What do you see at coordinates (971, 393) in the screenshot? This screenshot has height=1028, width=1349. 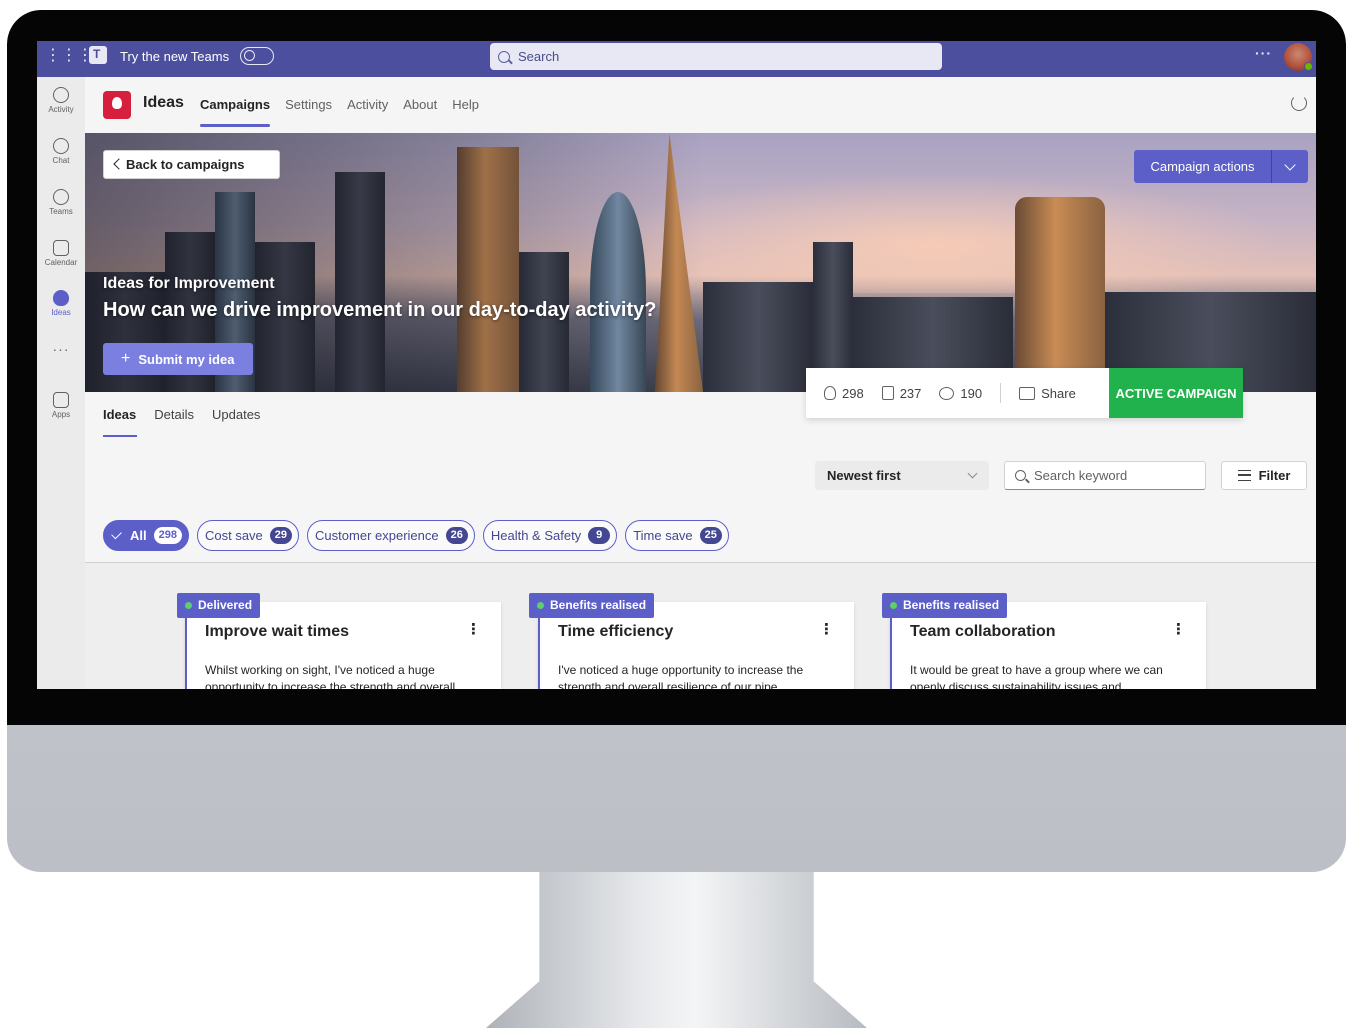 I see `comments-count-value: 190` at bounding box center [971, 393].